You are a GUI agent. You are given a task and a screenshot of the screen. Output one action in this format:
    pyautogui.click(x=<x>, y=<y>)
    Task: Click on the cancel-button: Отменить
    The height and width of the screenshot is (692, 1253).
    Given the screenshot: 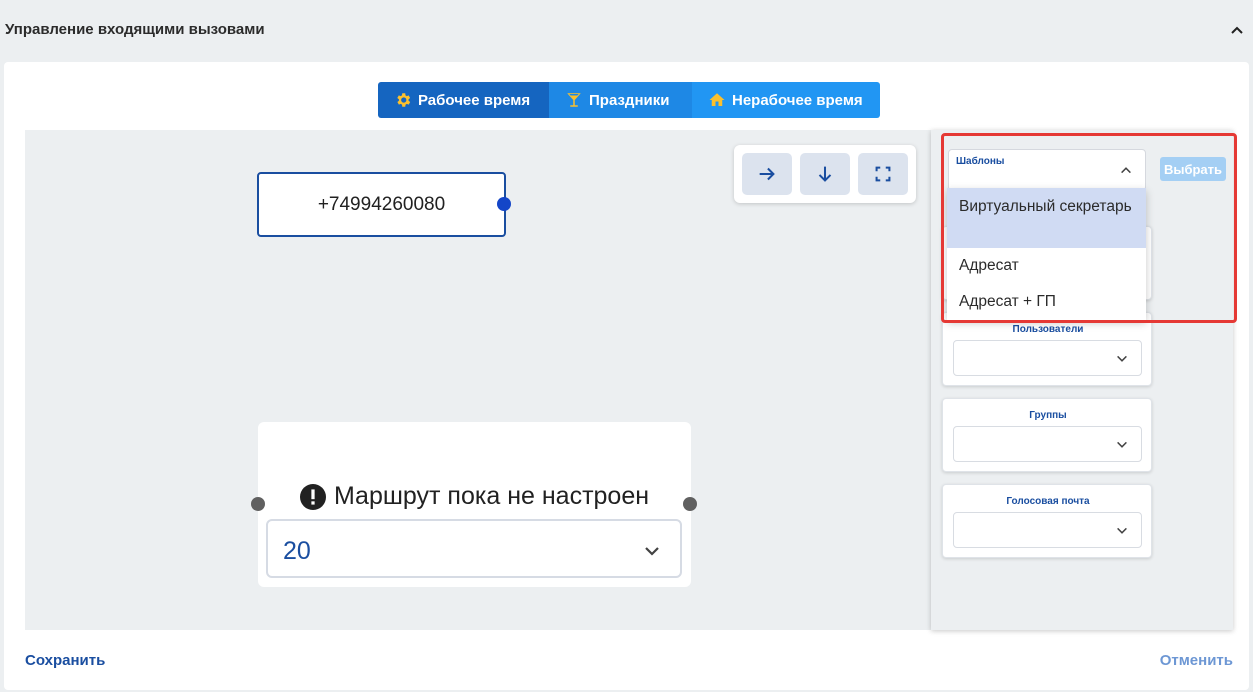 What is the action you would take?
    pyautogui.click(x=1196, y=660)
    